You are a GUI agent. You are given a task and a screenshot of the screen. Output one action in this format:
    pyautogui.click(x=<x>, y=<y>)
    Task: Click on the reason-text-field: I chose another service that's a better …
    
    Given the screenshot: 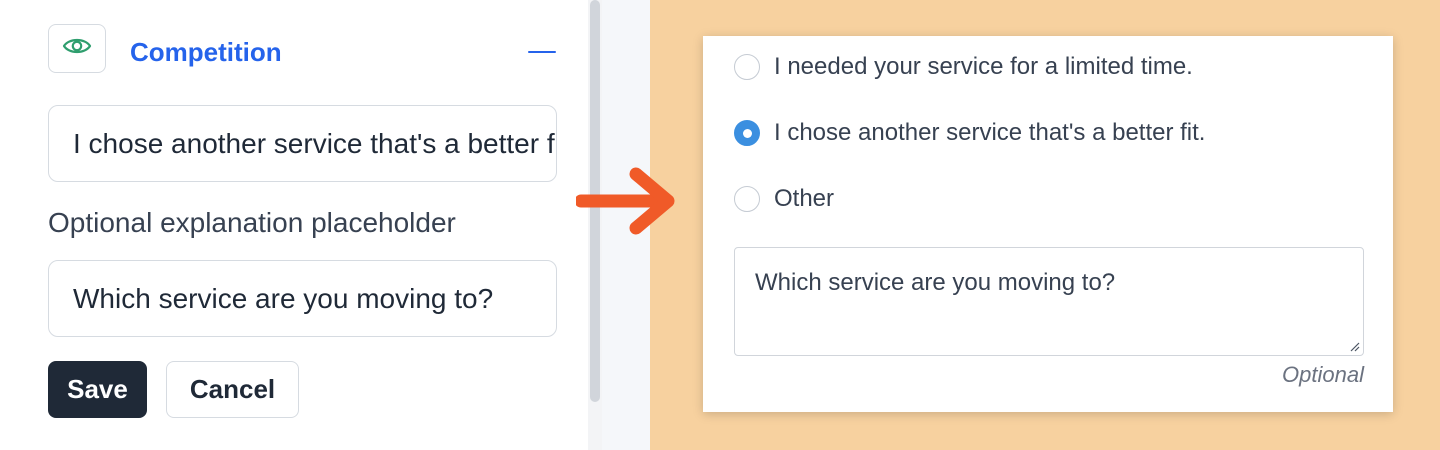 What is the action you would take?
    pyautogui.click(x=302, y=143)
    